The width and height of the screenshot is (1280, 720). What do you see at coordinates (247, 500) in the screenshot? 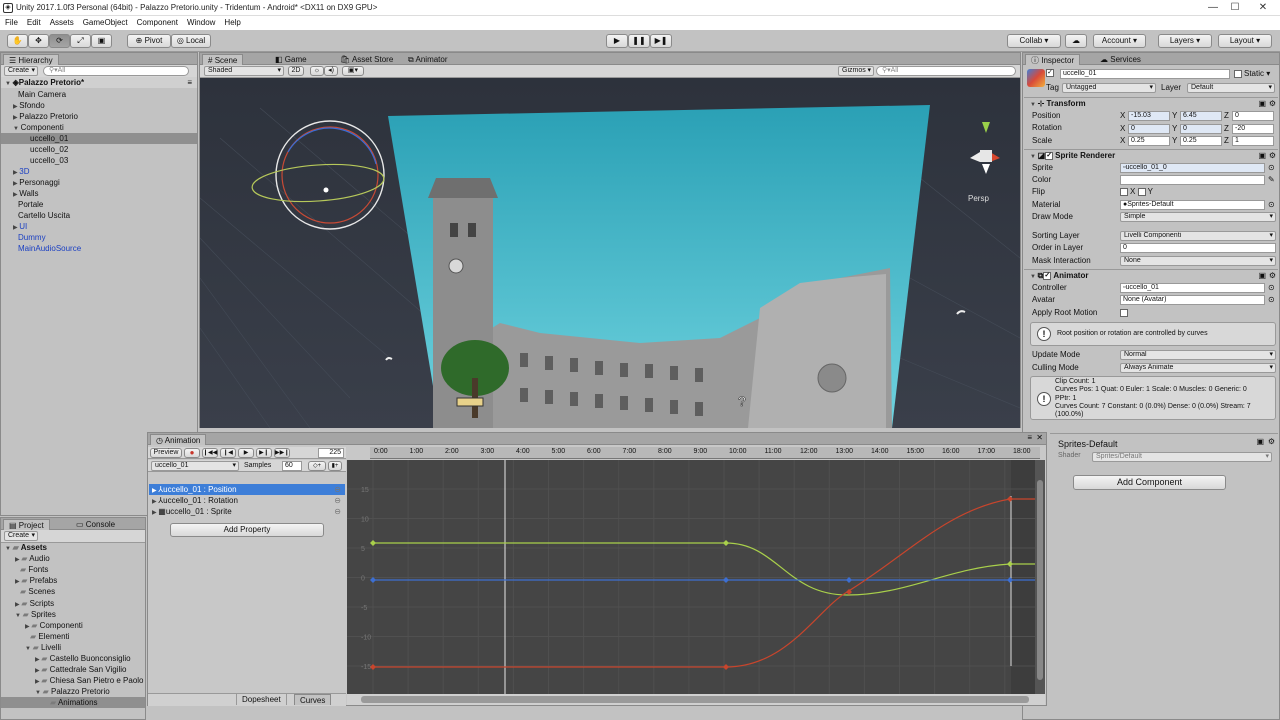
I see `animated-property-row: ▶ ⅄uccello_01 : Rotation ⊖` at bounding box center [247, 500].